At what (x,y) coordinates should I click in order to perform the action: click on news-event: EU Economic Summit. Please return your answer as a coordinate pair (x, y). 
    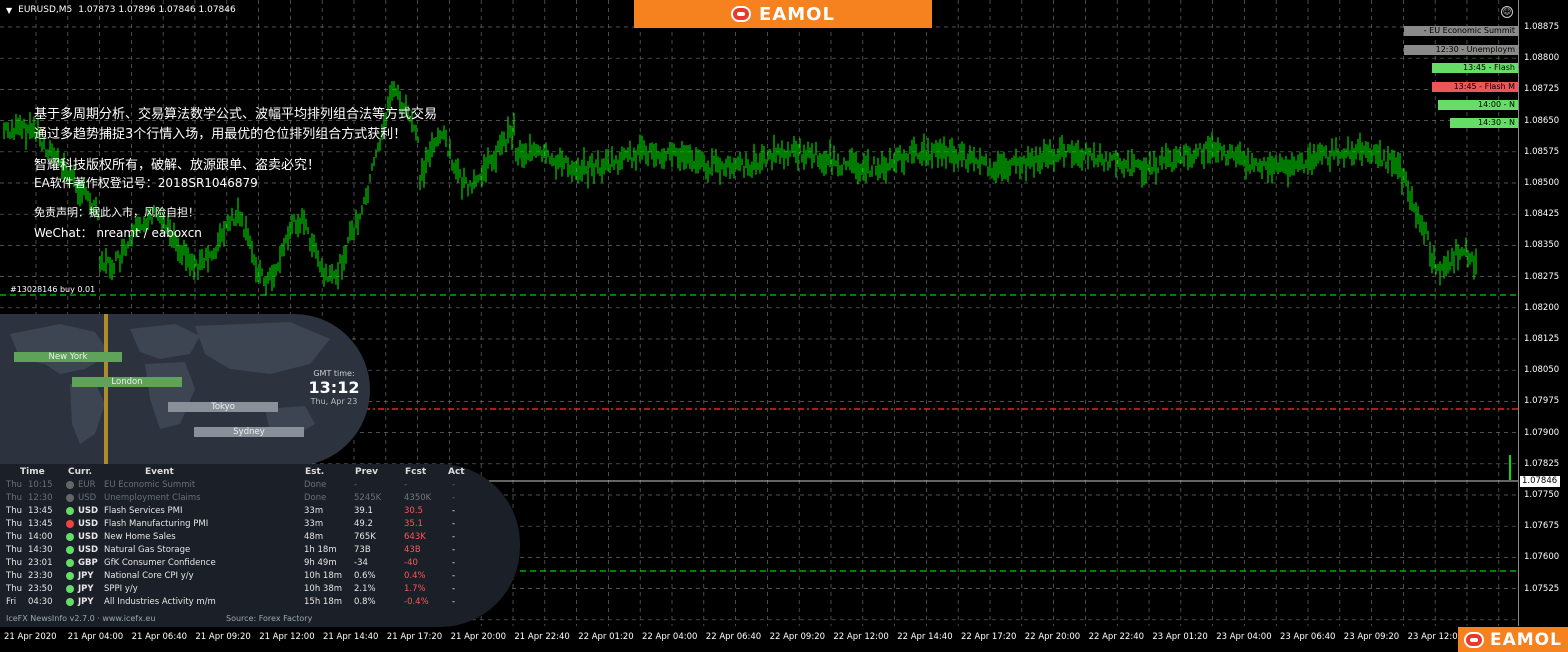
    Looking at the image, I should click on (150, 485).